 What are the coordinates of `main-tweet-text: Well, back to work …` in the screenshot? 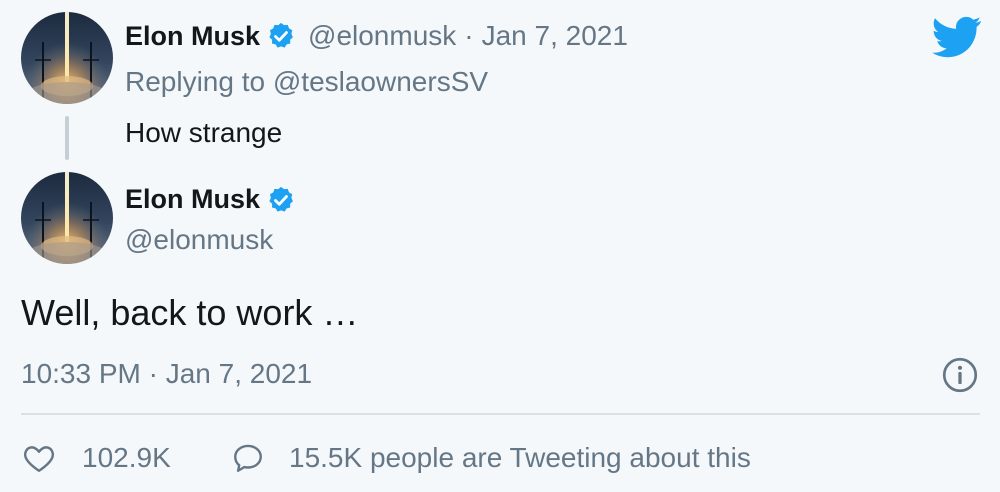 It's located at (190, 312).